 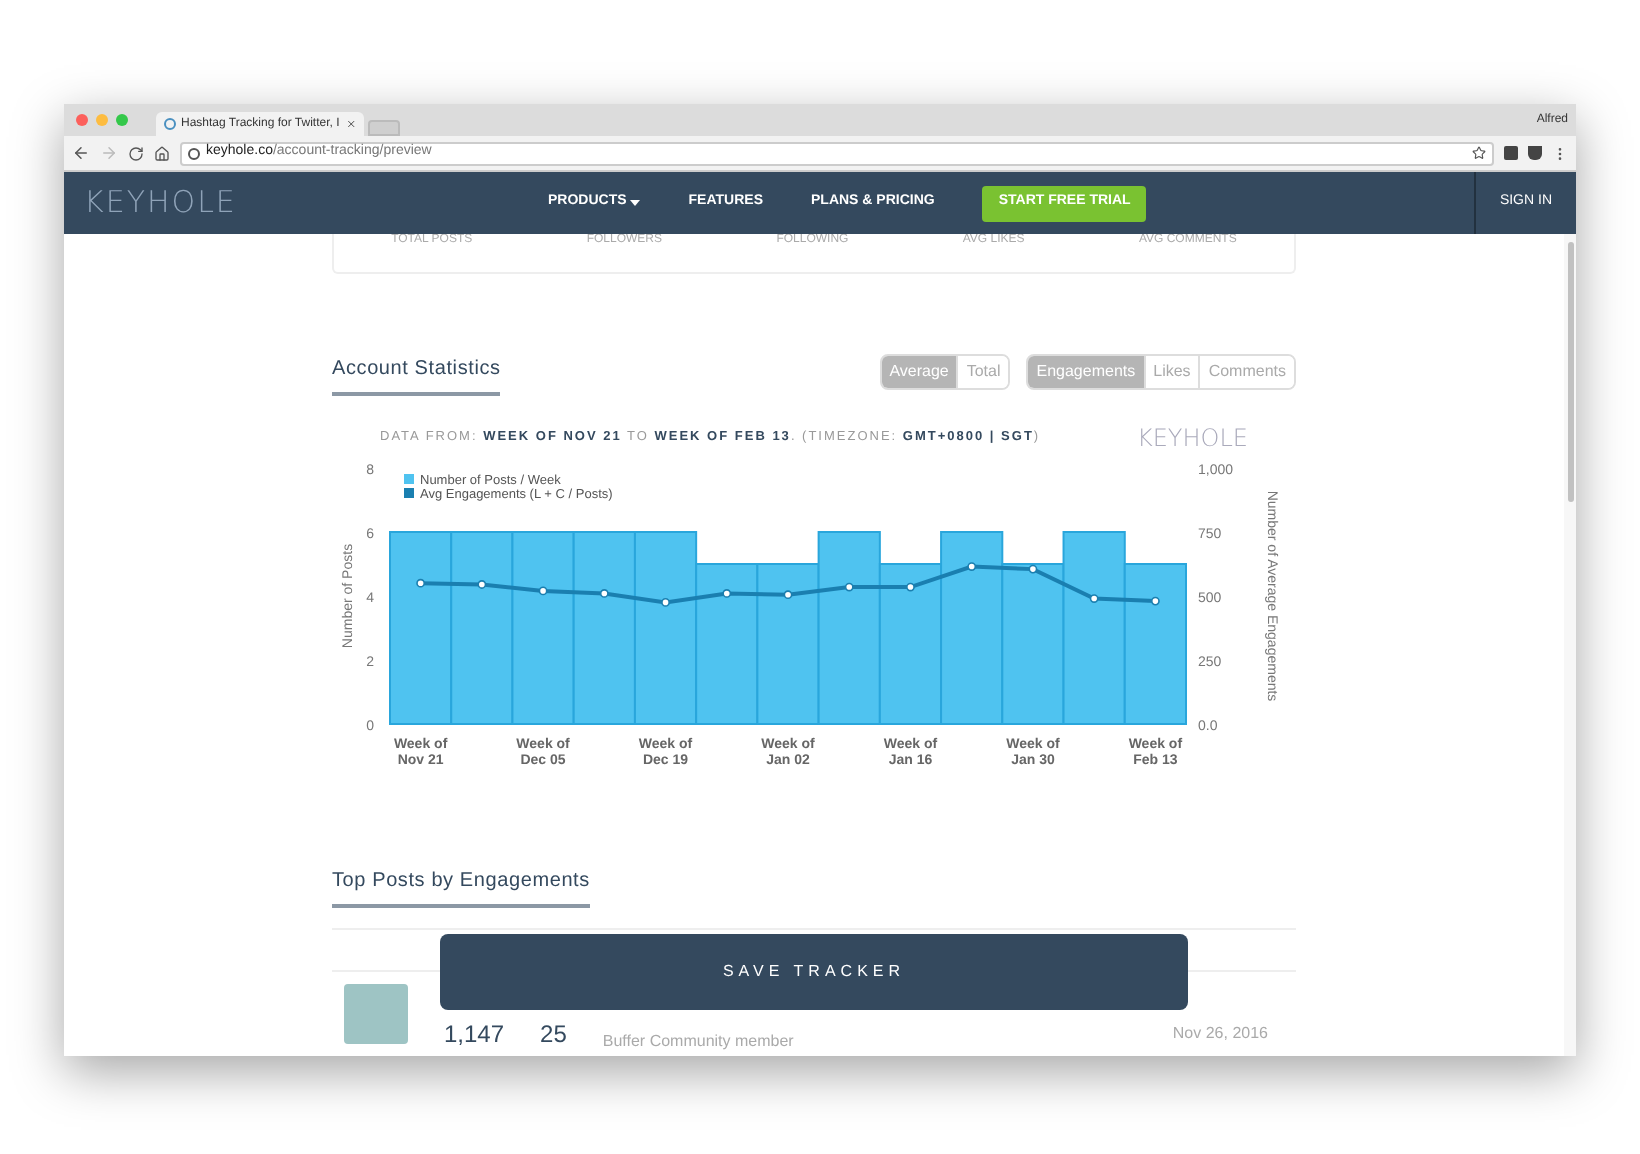 I want to click on post-date: Nov 26, 2016, so click(x=1220, y=1033).